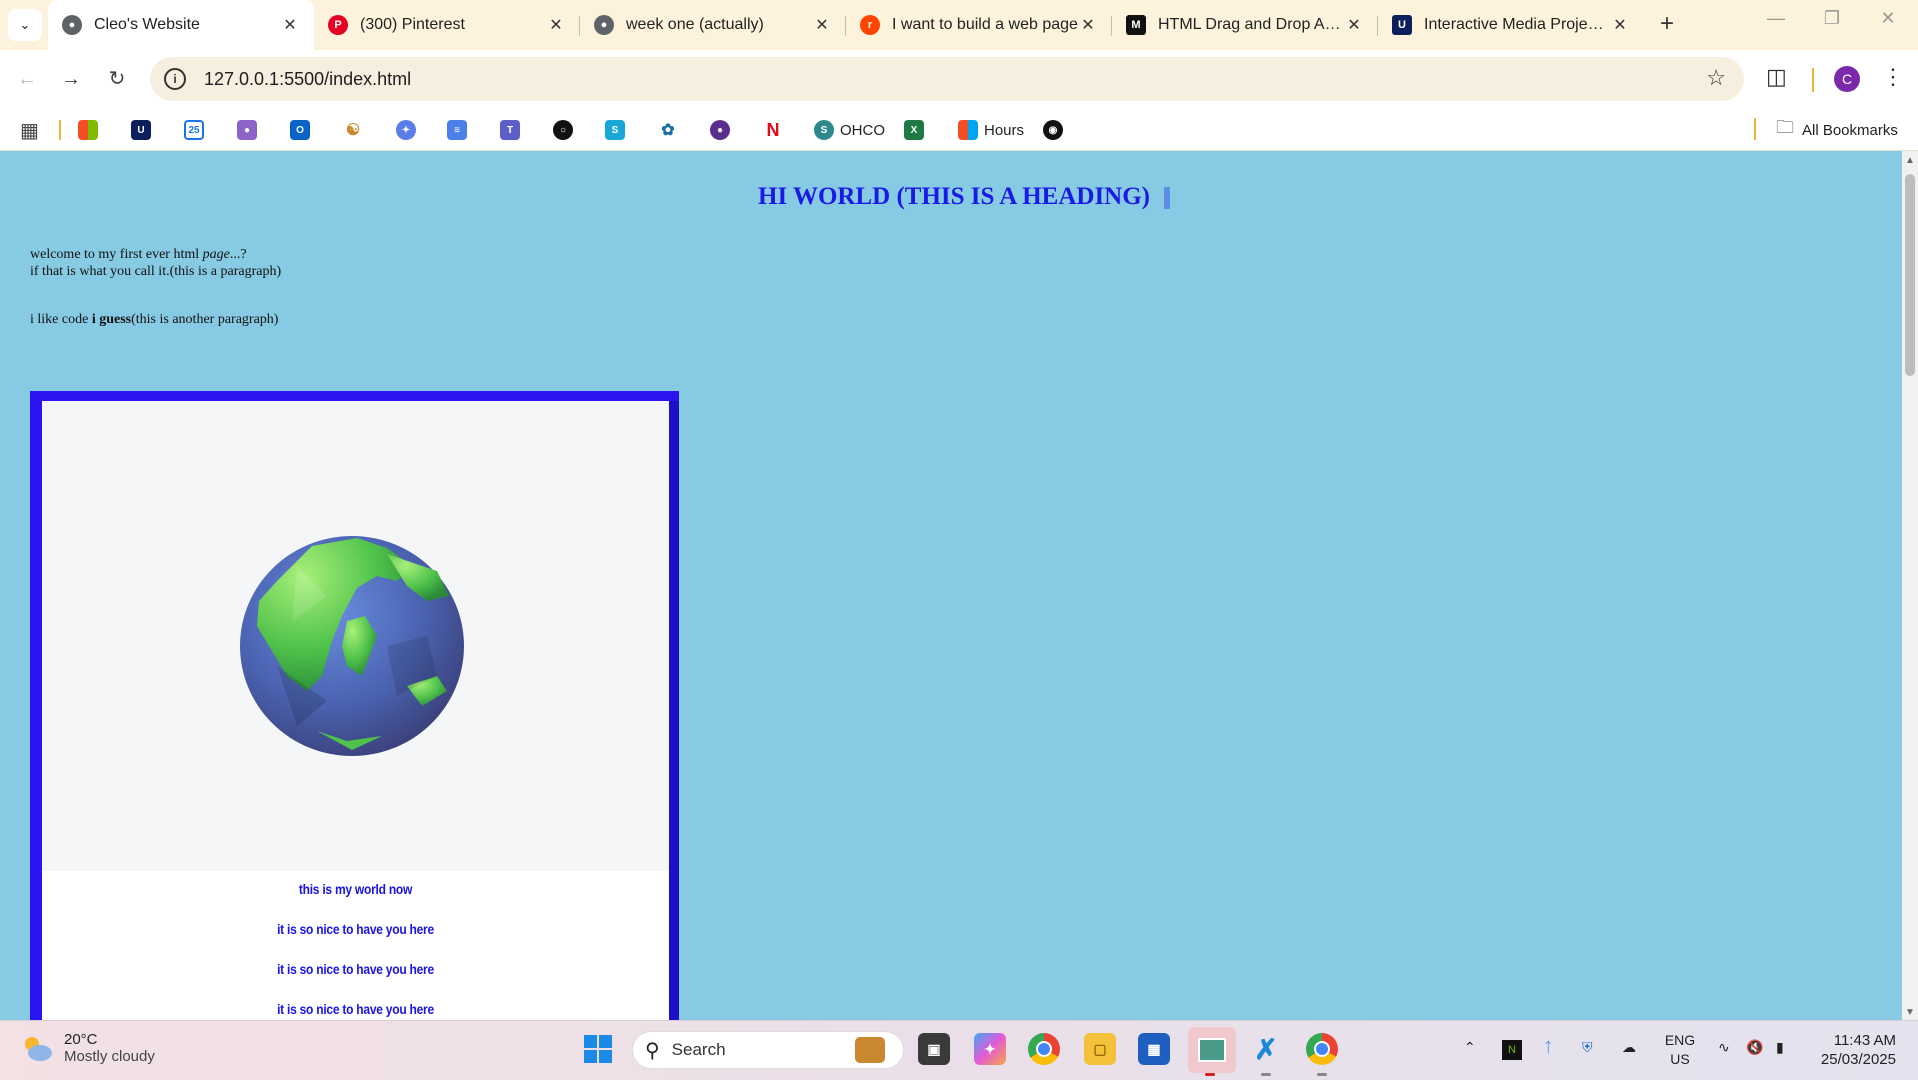 The image size is (1918, 1080). I want to click on bookmark-copilot: ✦, so click(409, 130).